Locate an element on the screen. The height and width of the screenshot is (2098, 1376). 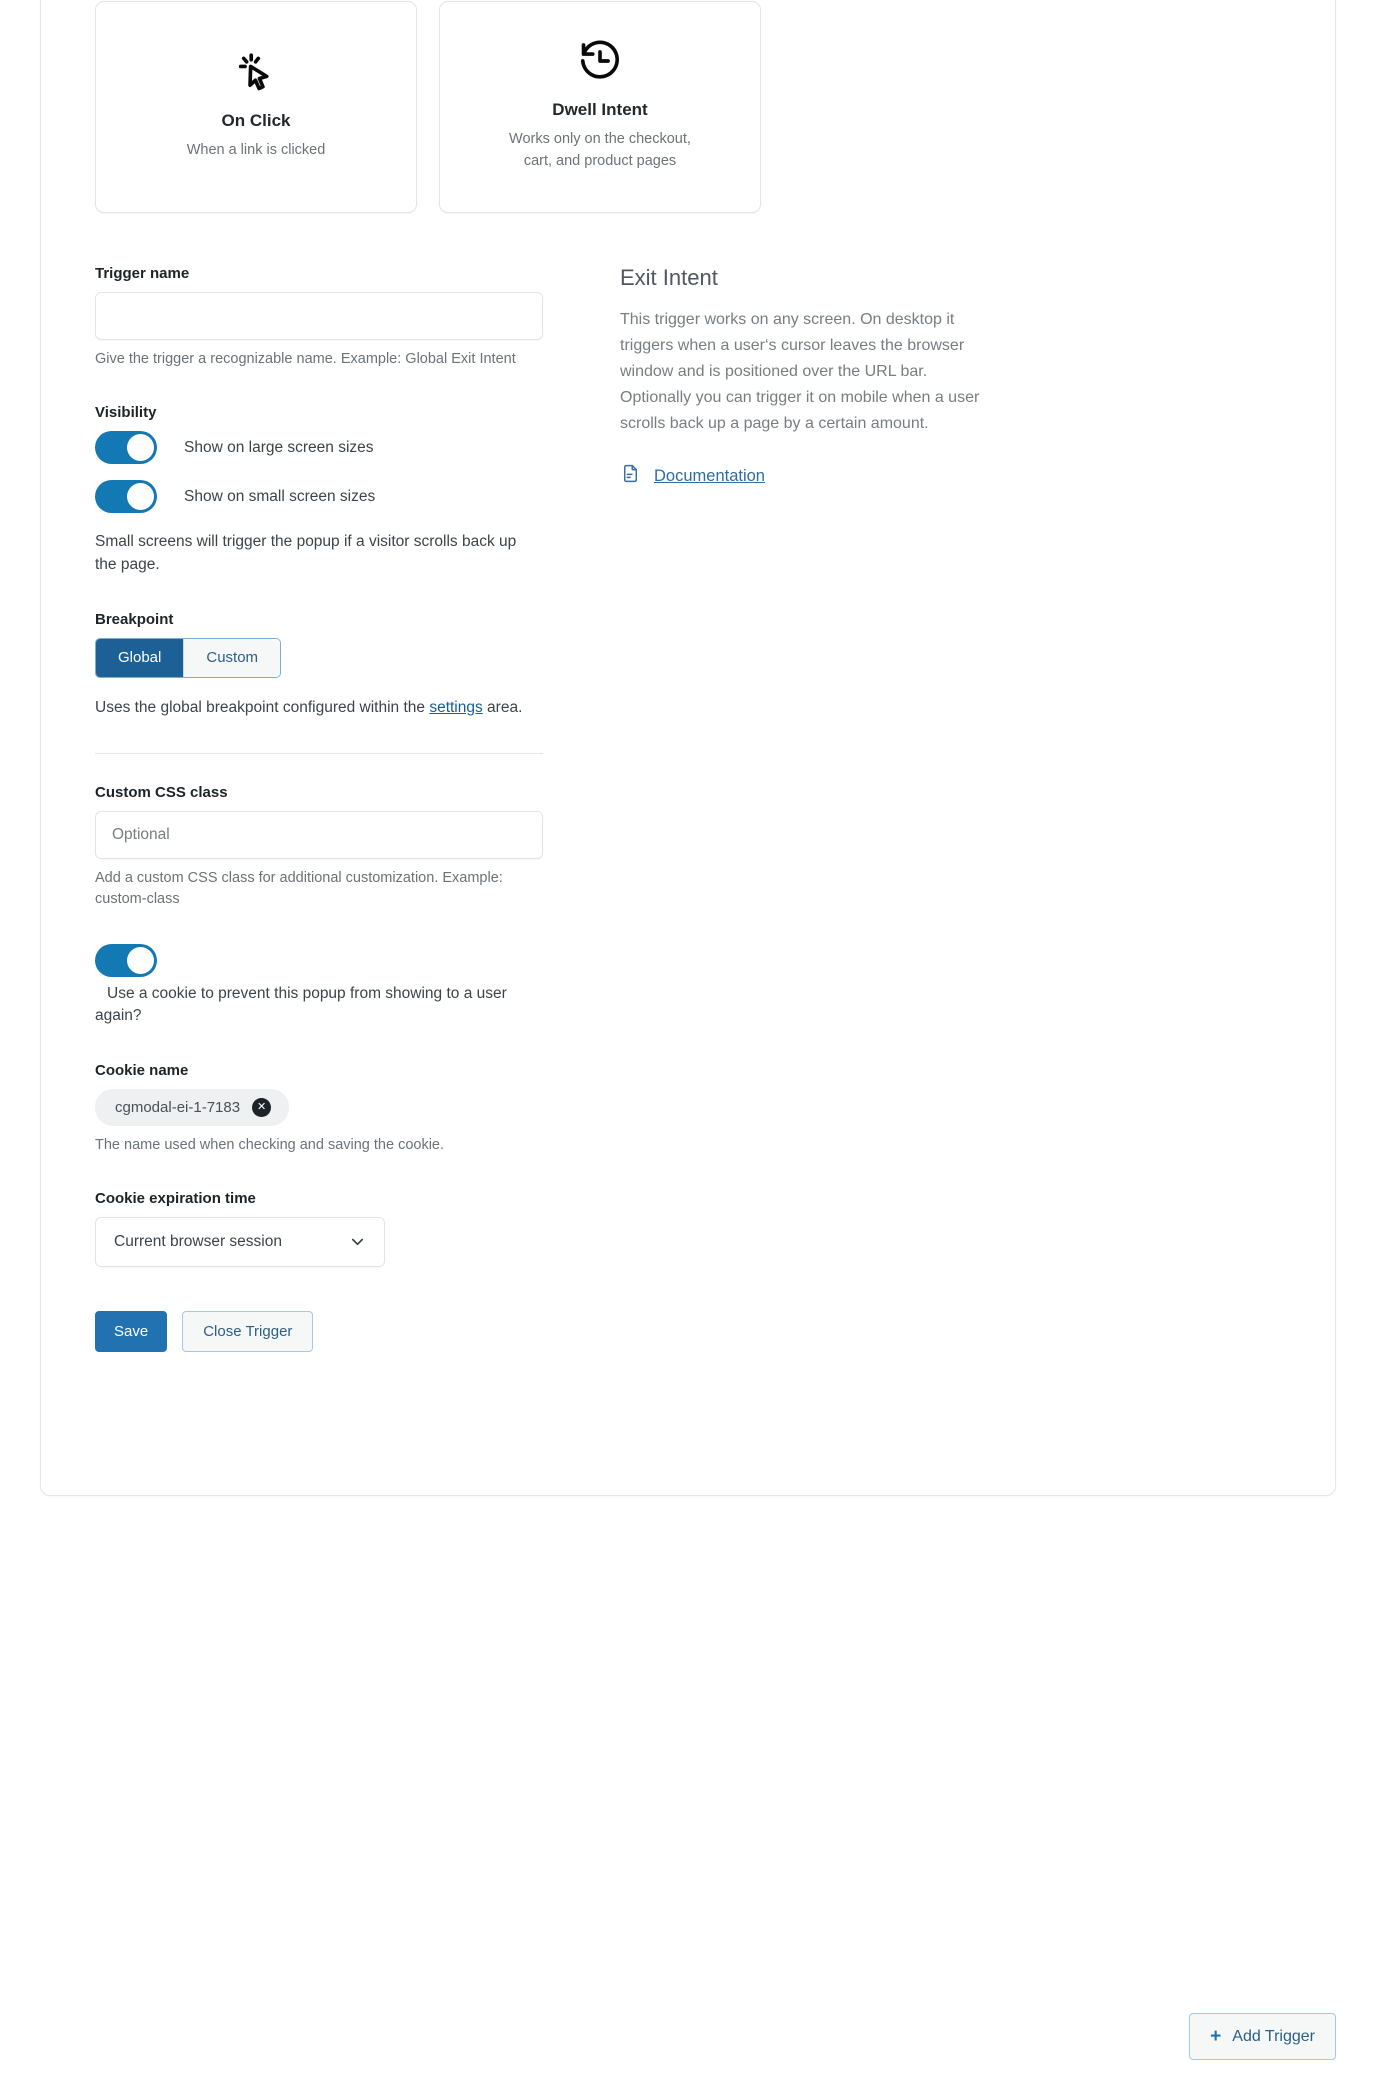
cookie-name-chip: cgmodal-ei-1-7183 ✕ is located at coordinates (192, 1107).